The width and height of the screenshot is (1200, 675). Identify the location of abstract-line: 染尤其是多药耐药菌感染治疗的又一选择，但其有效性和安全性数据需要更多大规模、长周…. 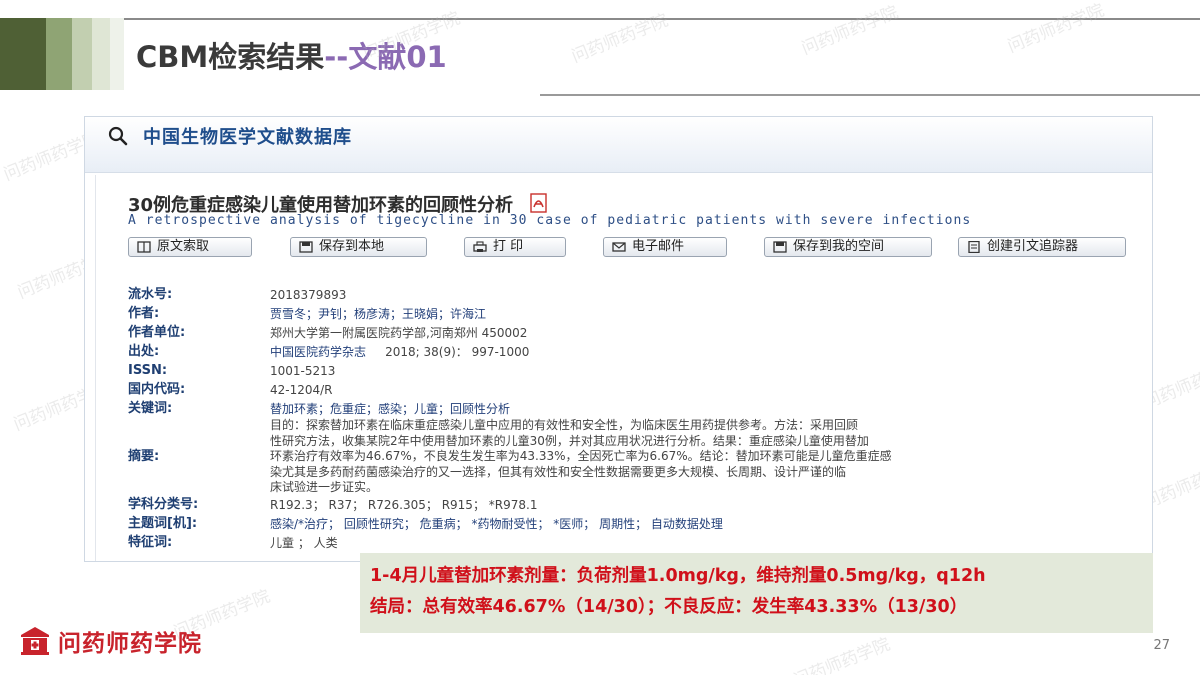
(558, 471).